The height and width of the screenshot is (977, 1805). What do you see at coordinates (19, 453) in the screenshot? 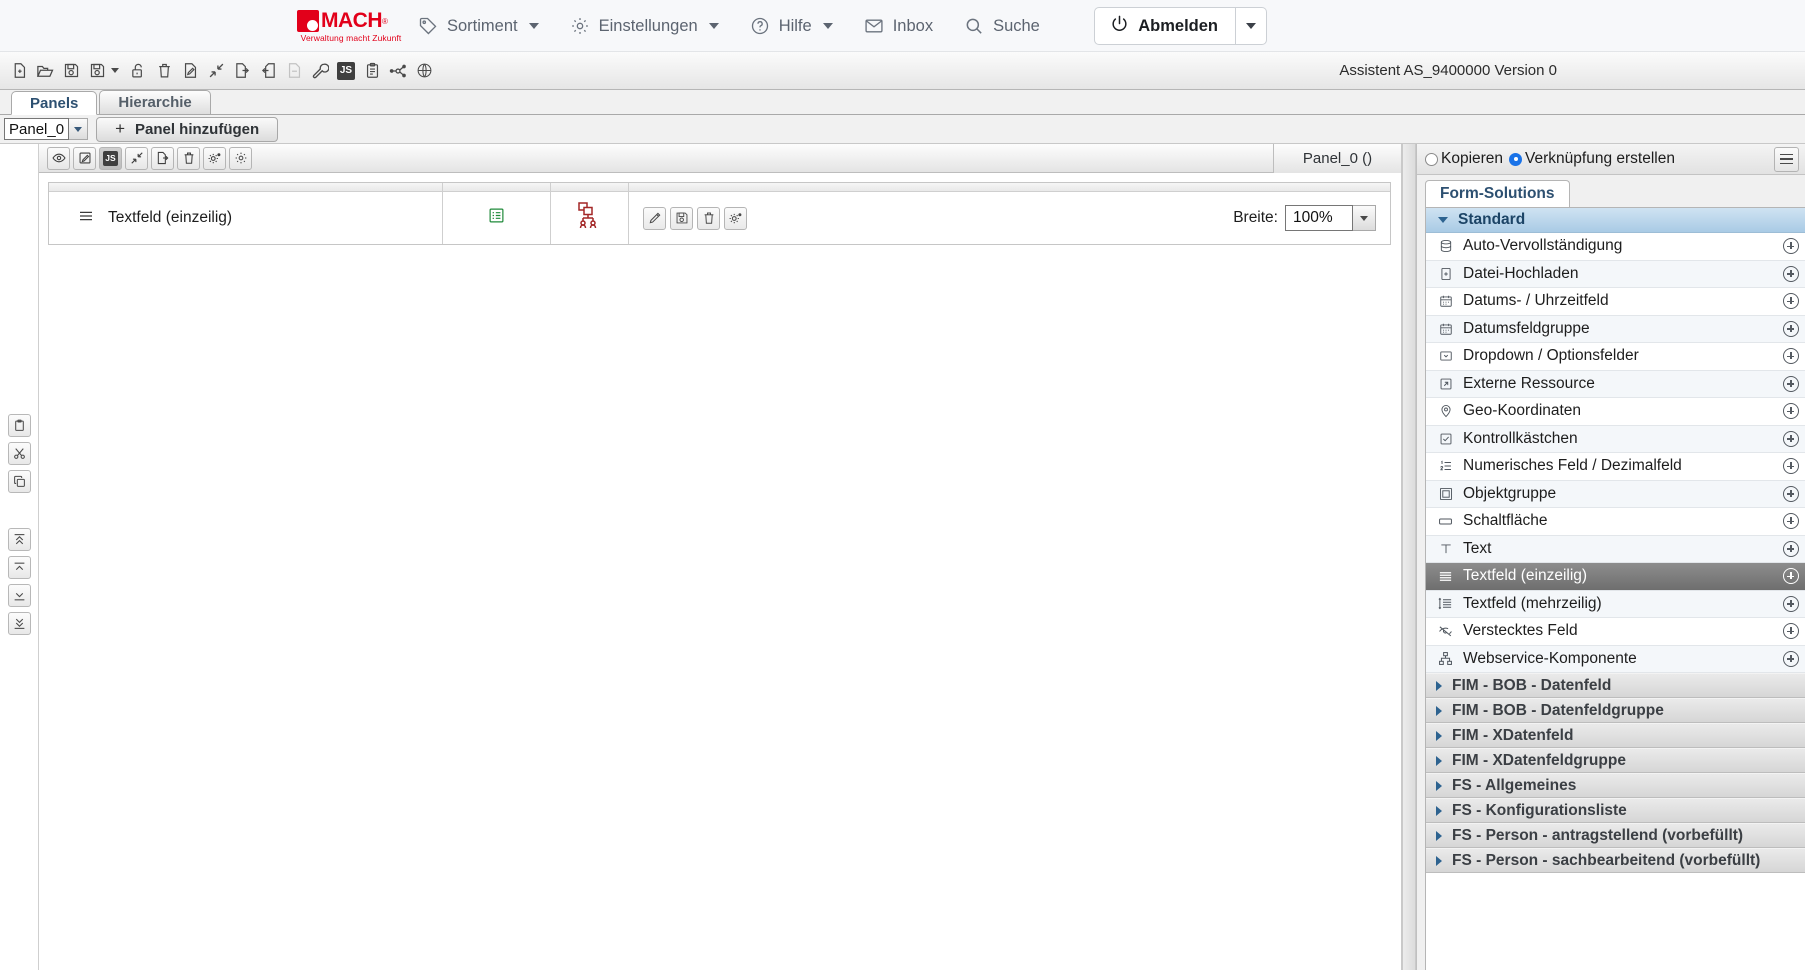
I see `cut-icon` at bounding box center [19, 453].